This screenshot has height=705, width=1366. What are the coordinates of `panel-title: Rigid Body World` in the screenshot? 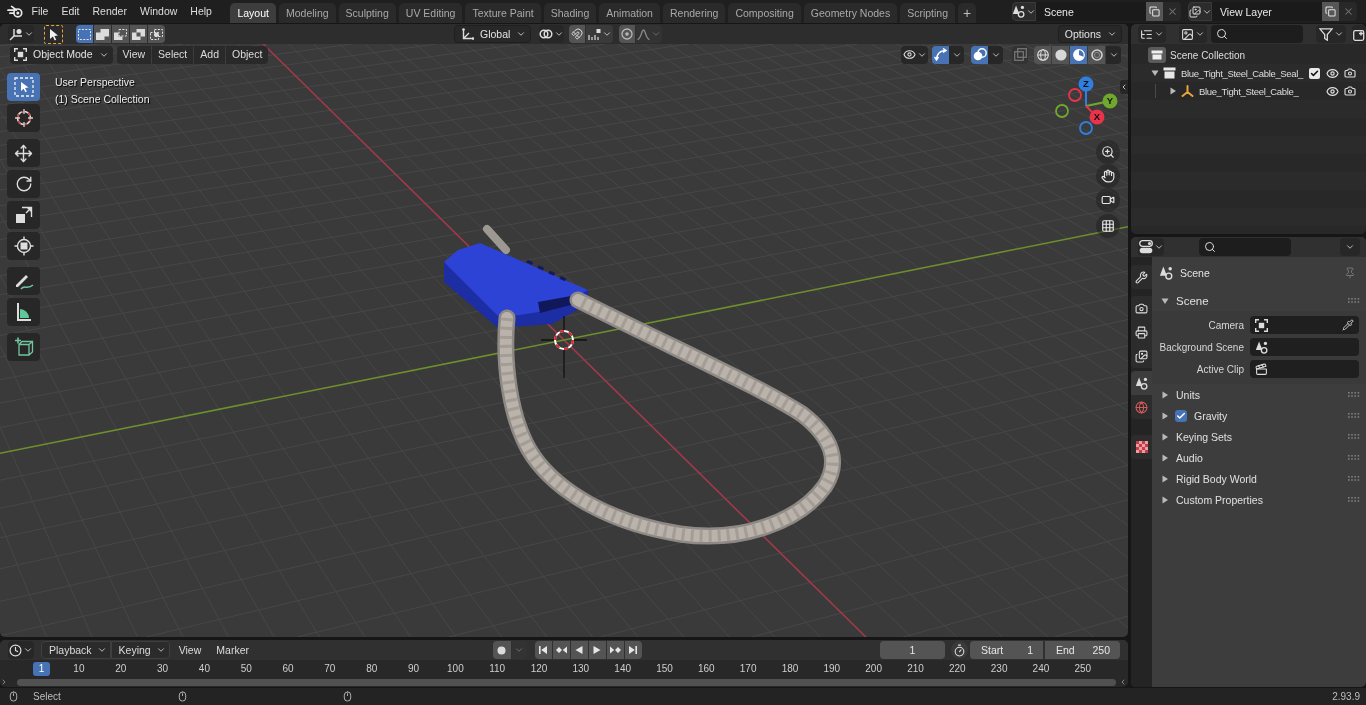 It's located at (1216, 478).